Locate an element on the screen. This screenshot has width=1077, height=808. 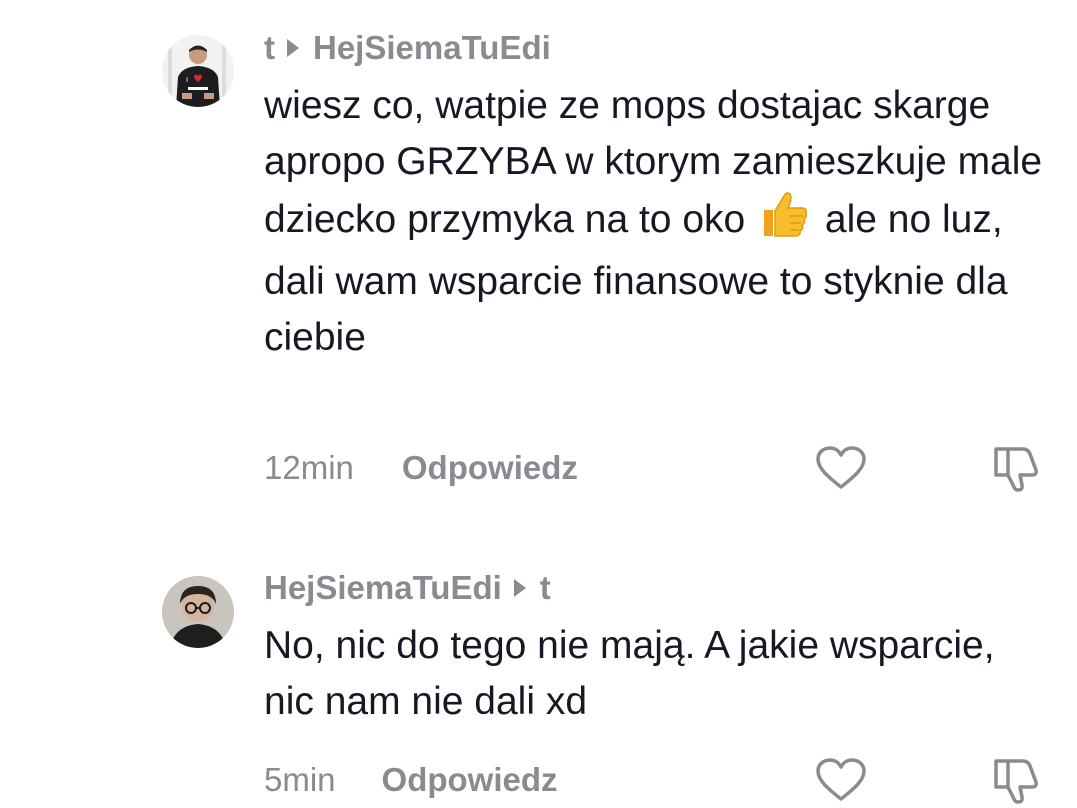
comment-timestamp: 5min is located at coordinates (300, 779).